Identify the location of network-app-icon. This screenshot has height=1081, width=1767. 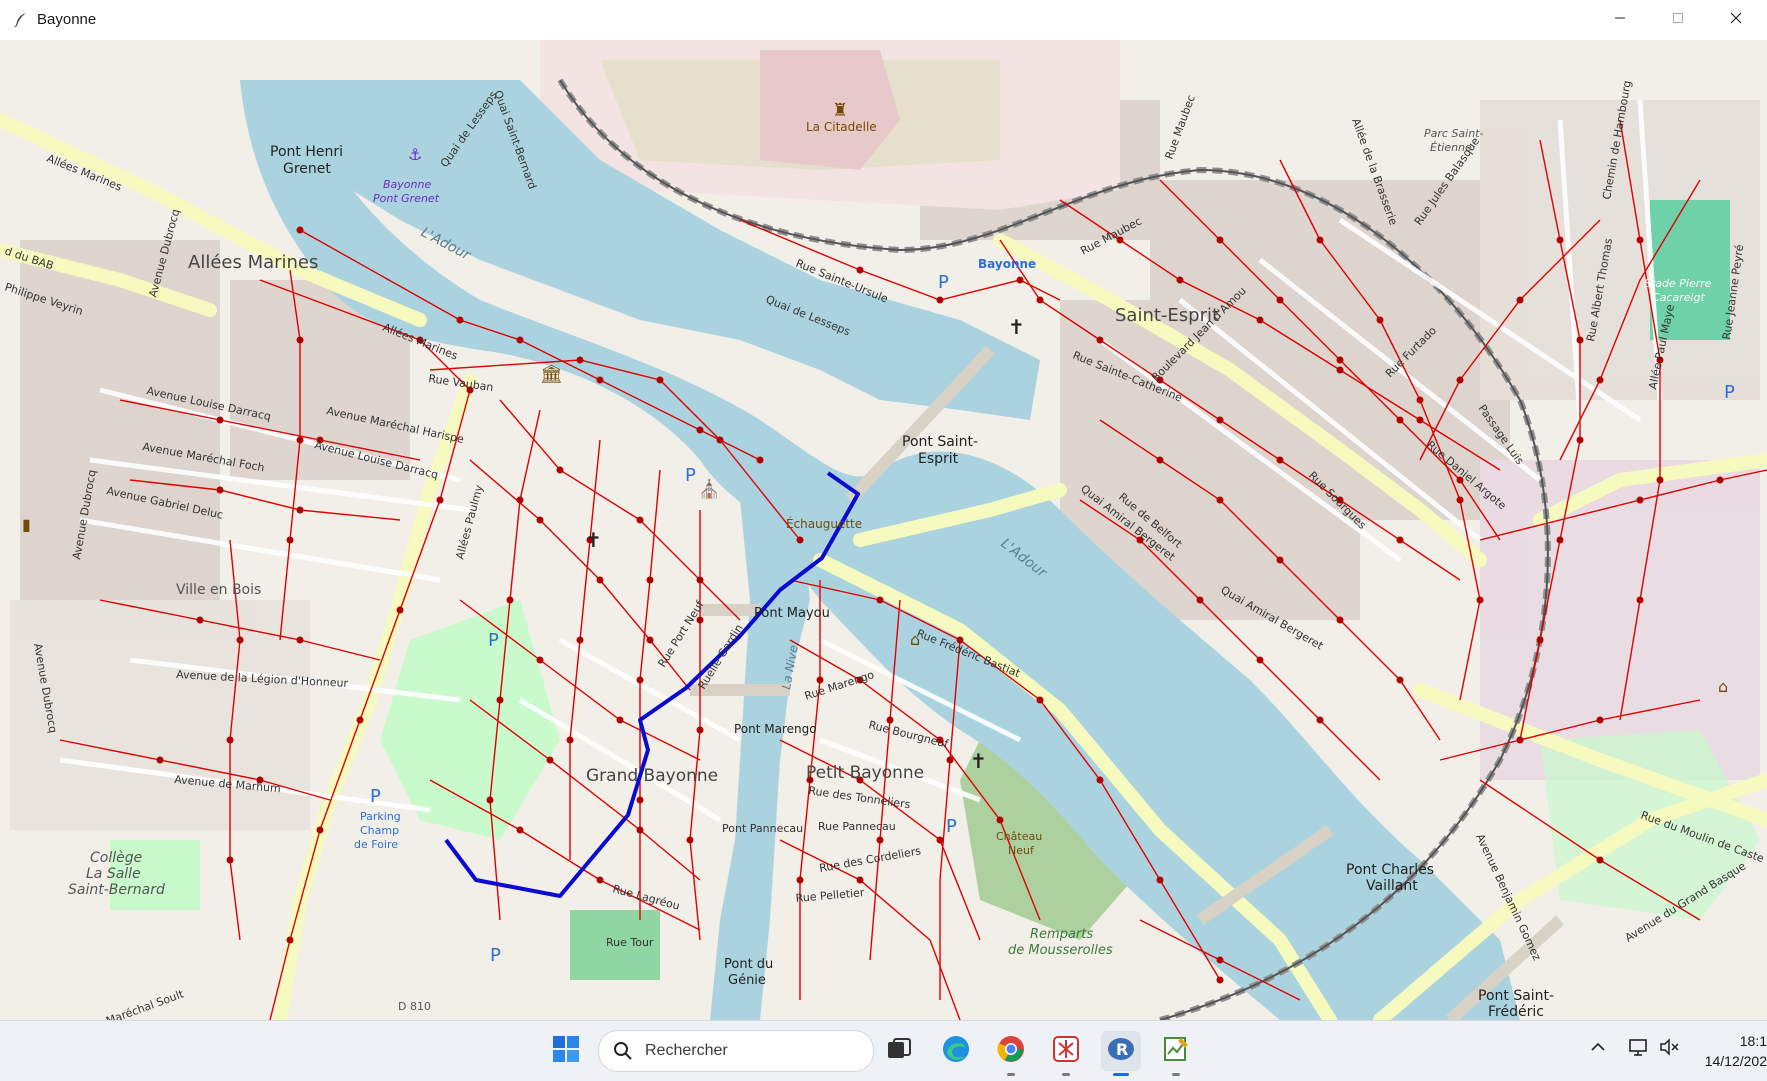
(1066, 1051).